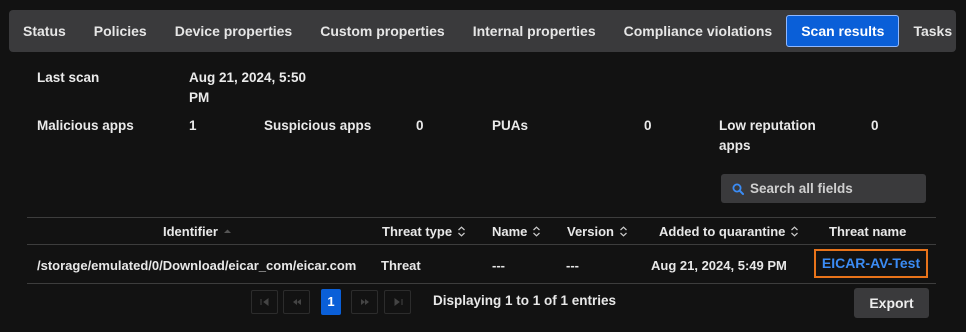 The image size is (966, 332). What do you see at coordinates (382, 31) in the screenshot?
I see `tab-custom-properties: Custom properties` at bounding box center [382, 31].